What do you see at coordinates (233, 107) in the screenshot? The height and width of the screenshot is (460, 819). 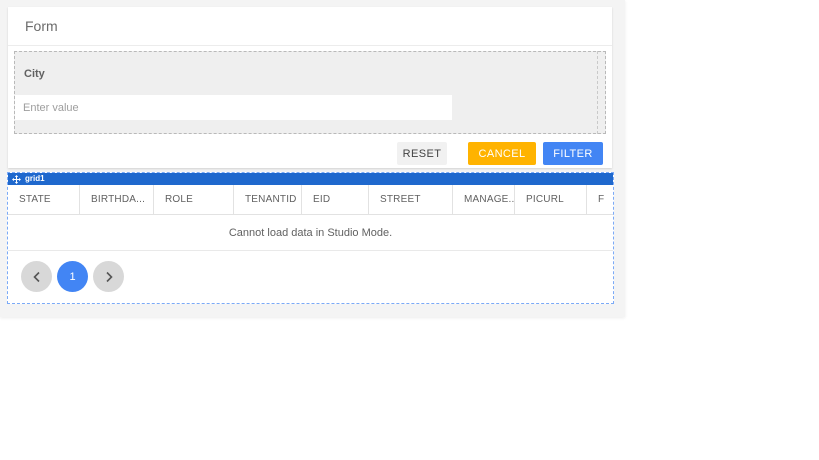 I see `city-input` at bounding box center [233, 107].